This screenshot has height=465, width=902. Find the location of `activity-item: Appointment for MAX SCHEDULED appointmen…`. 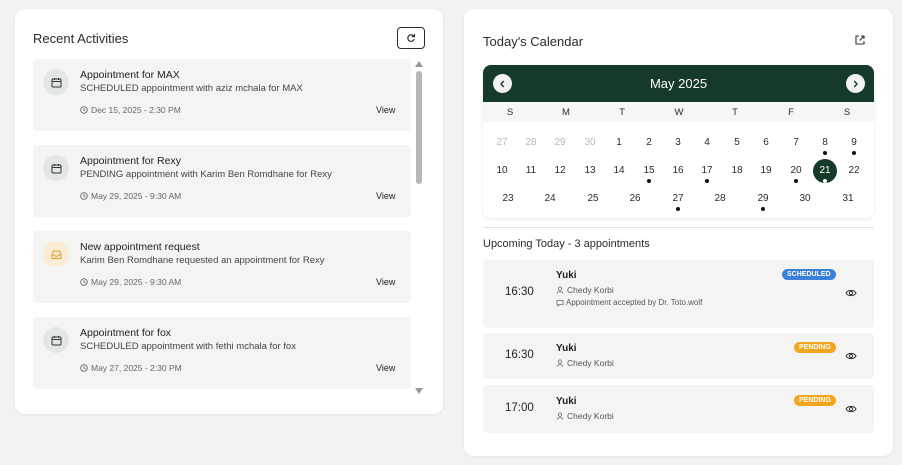

activity-item: Appointment for MAX SCHEDULED appointmen… is located at coordinates (222, 95).